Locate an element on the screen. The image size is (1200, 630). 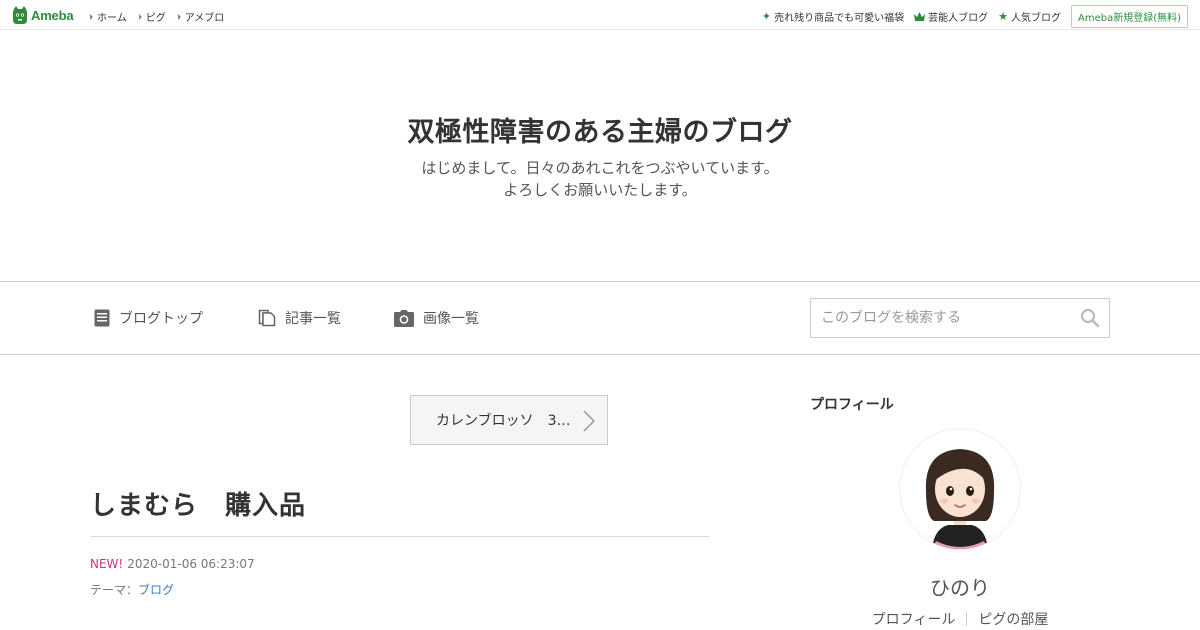
search-icon is located at coordinates (1090, 318).